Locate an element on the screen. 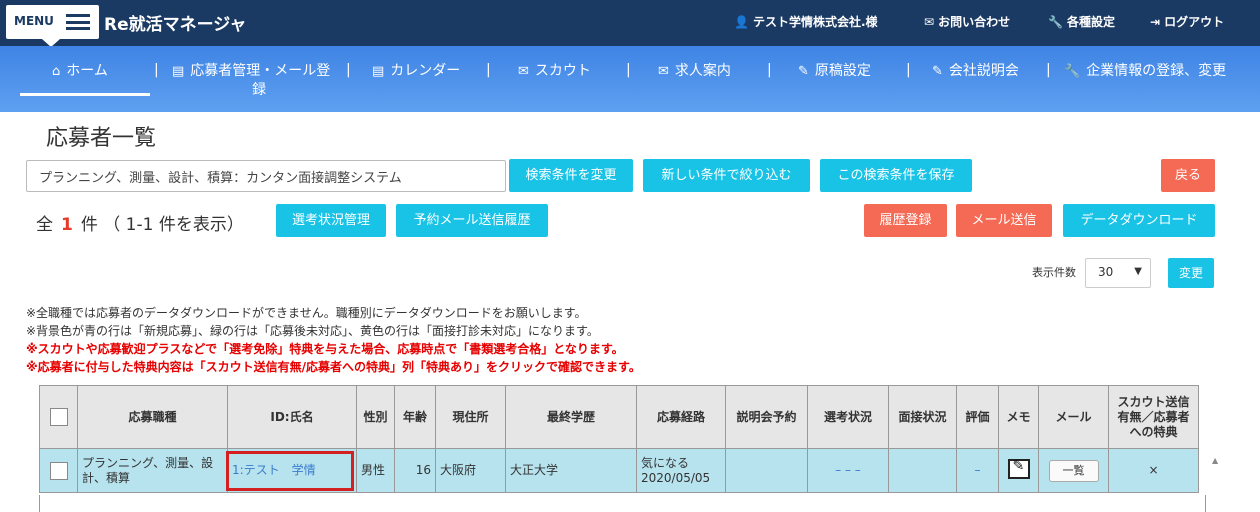 The height and width of the screenshot is (512, 1260). brand-logo: Re就活マネージャ is located at coordinates (175, 25).